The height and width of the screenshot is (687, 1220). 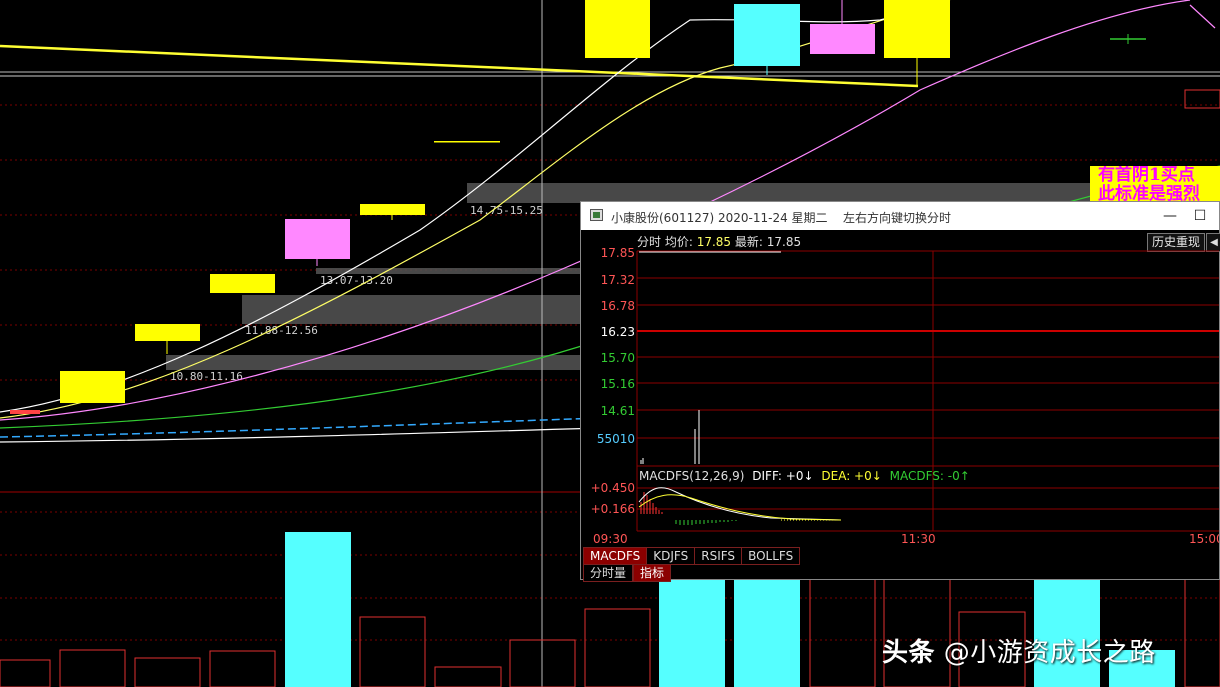 What do you see at coordinates (918, 539) in the screenshot?
I see `x-tick: 11:30` at bounding box center [918, 539].